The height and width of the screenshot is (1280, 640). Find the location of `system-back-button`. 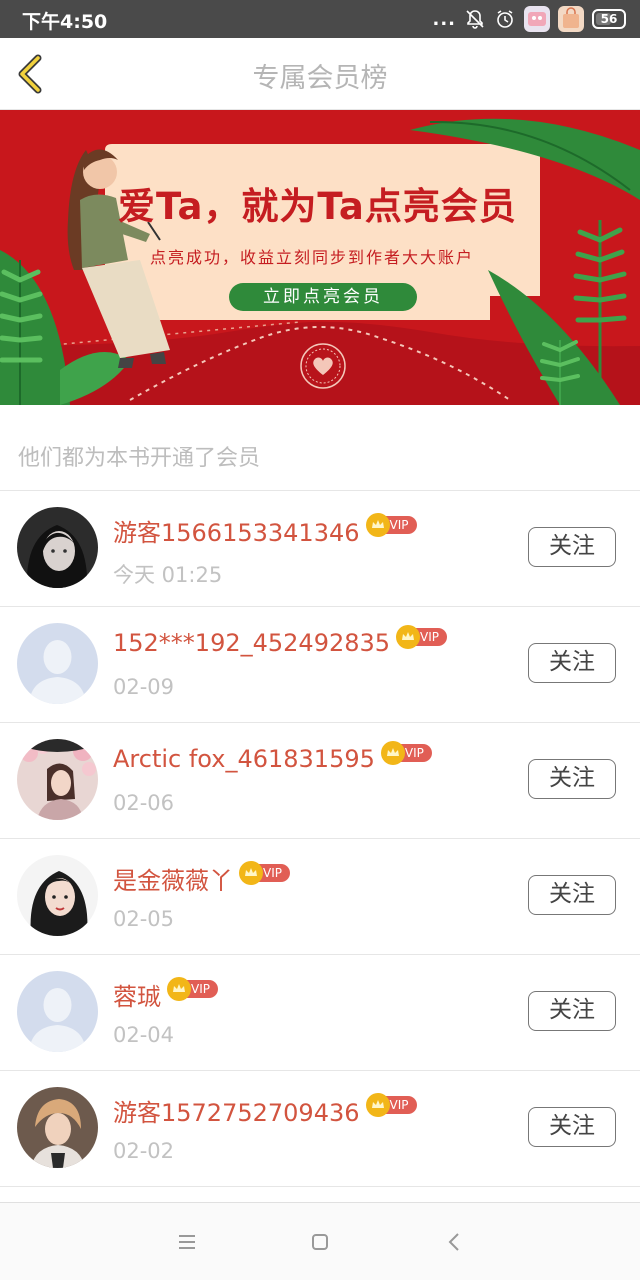

system-back-button is located at coordinates (455, 1242).